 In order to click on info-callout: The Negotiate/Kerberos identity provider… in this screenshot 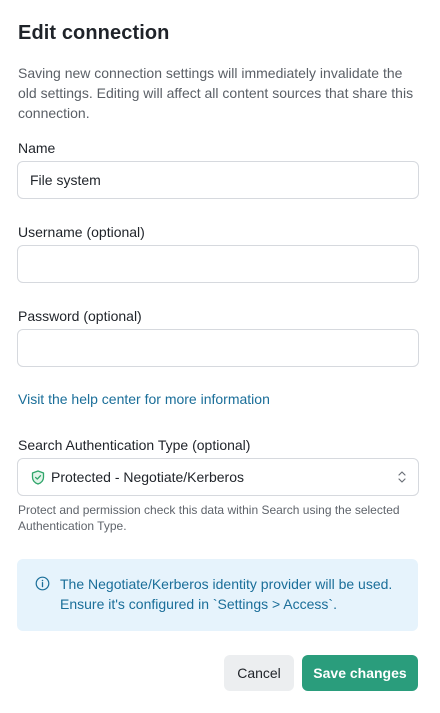, I will do `click(217, 595)`.